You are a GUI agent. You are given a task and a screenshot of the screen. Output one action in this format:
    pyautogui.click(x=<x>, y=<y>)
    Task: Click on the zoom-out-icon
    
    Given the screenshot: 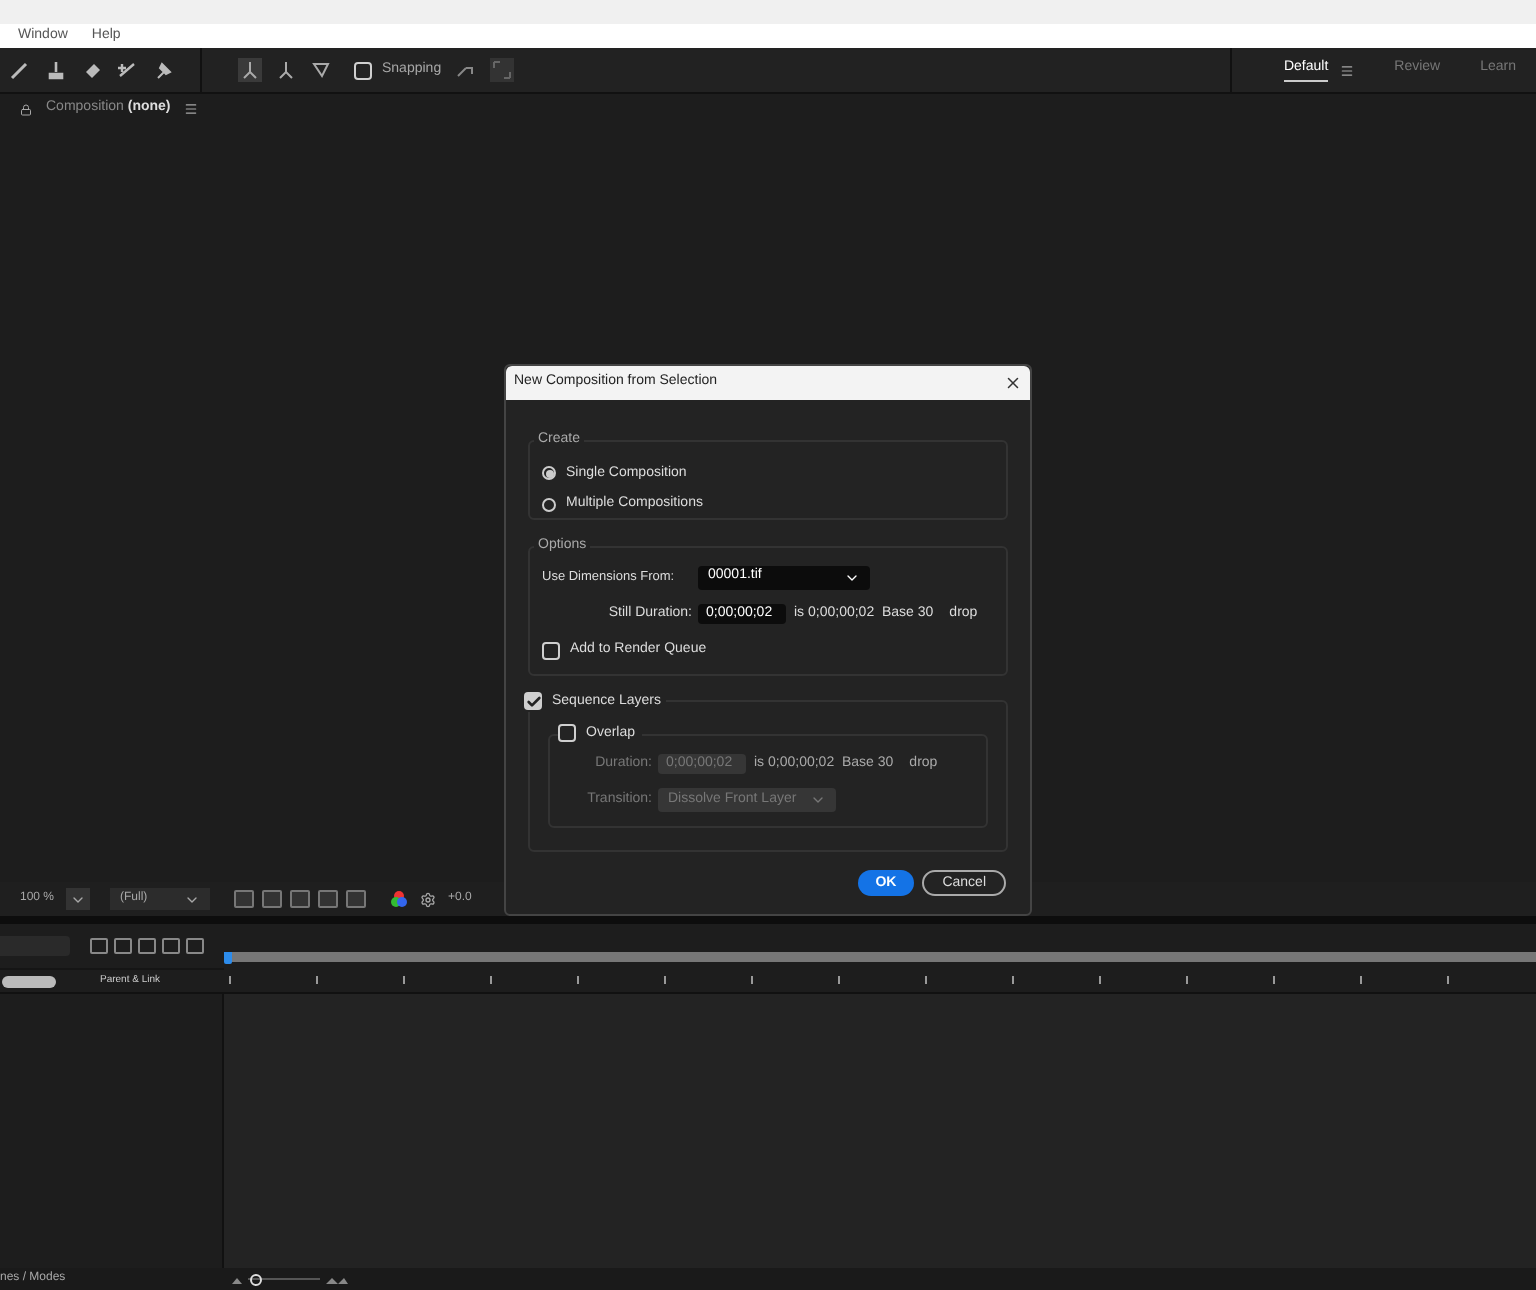 What is the action you would take?
    pyautogui.click(x=237, y=1279)
    